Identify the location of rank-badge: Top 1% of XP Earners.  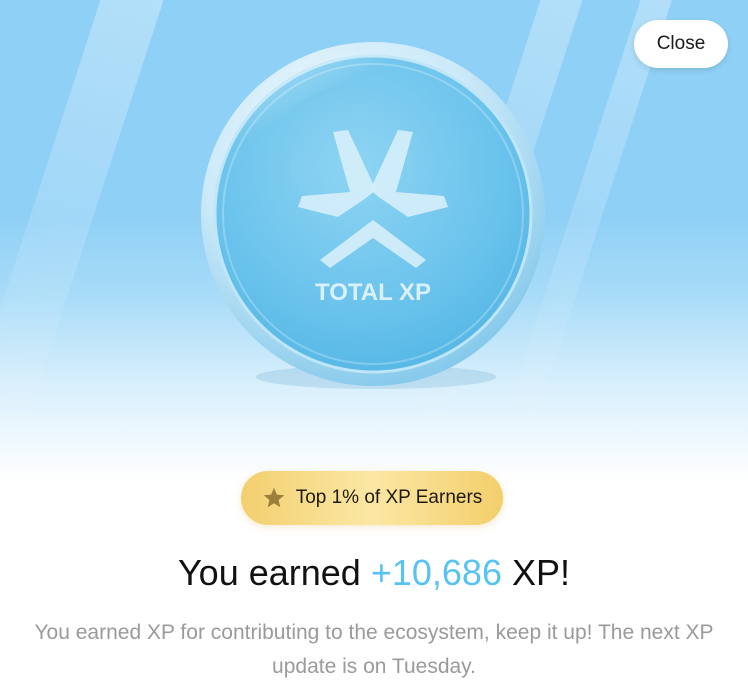
(372, 498).